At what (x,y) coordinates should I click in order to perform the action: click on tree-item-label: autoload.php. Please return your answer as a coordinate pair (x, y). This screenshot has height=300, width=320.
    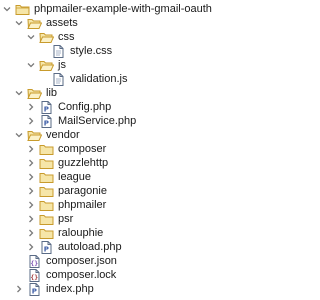
    Looking at the image, I should click on (90, 247).